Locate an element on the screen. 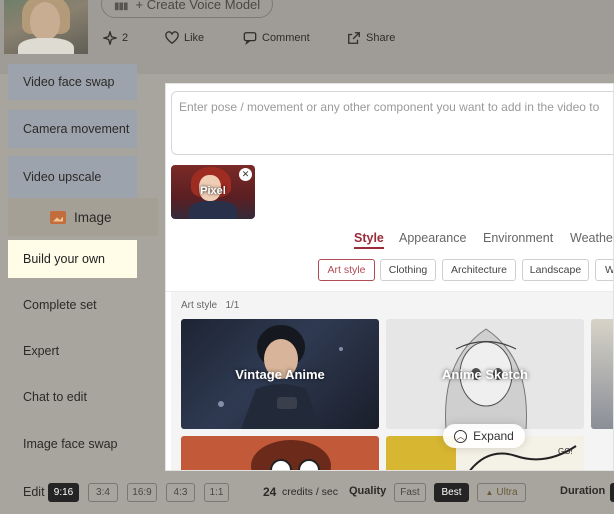 This screenshot has height=514, width=614. close-icon: ✕ is located at coordinates (245, 174).